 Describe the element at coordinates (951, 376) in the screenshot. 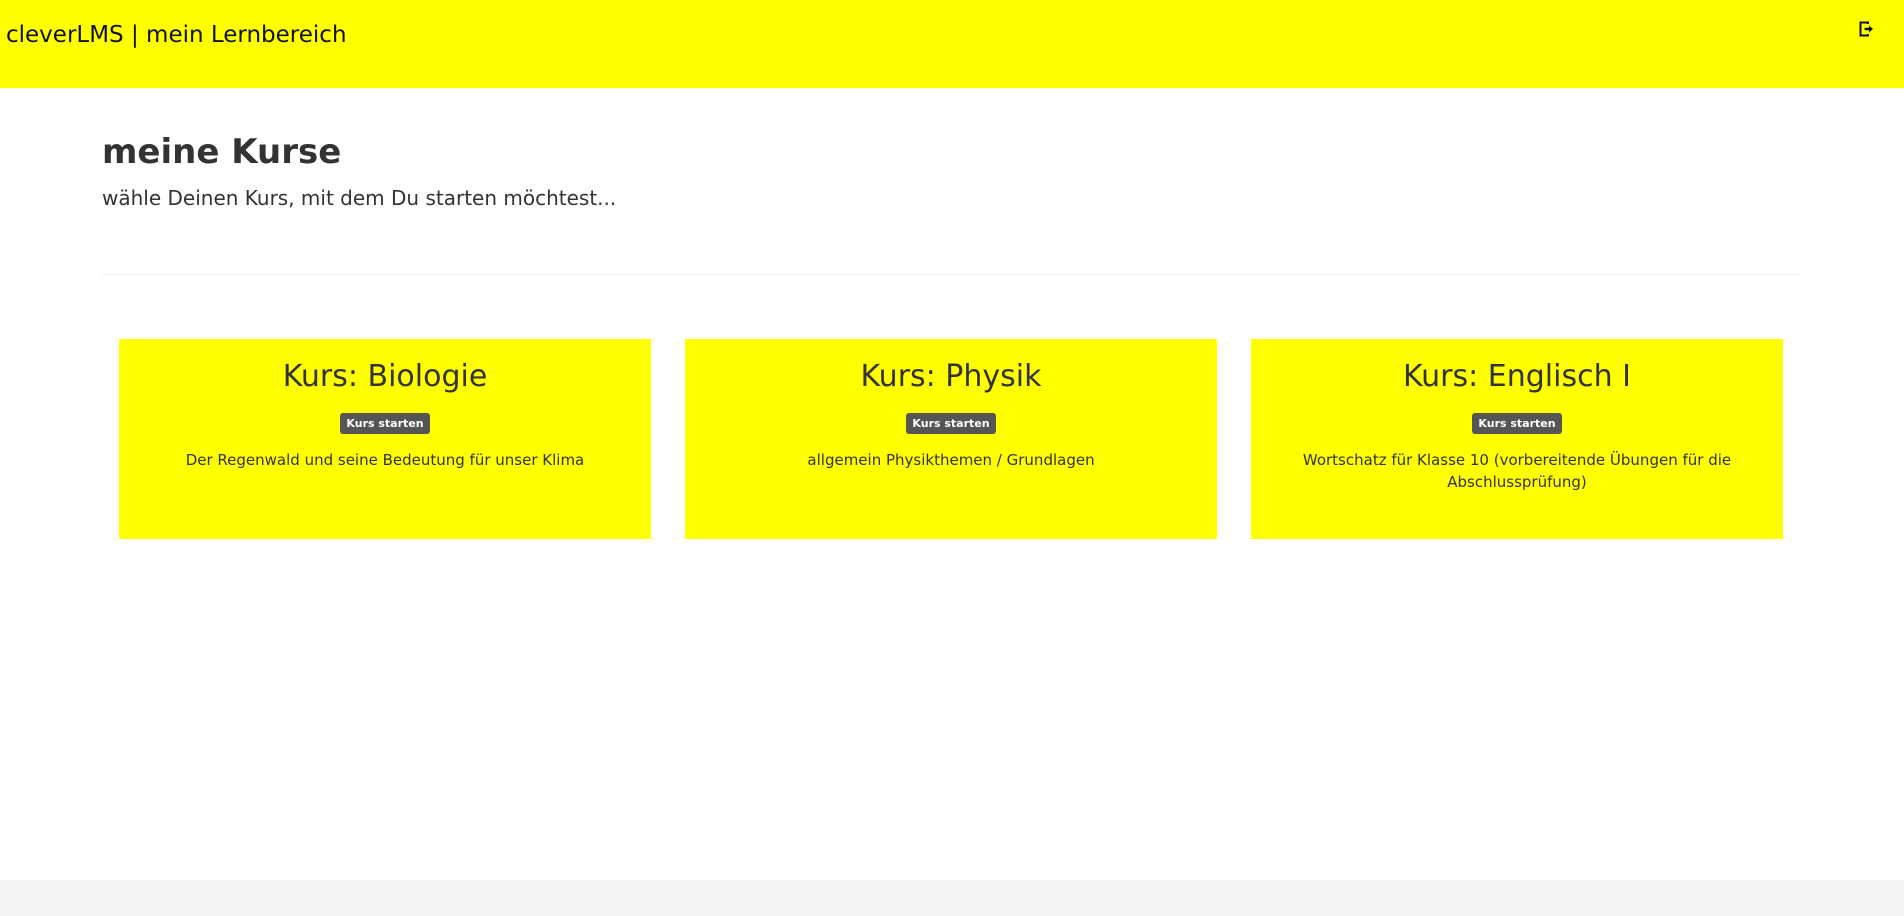

I see `course-title: Kurs: Physik` at that location.